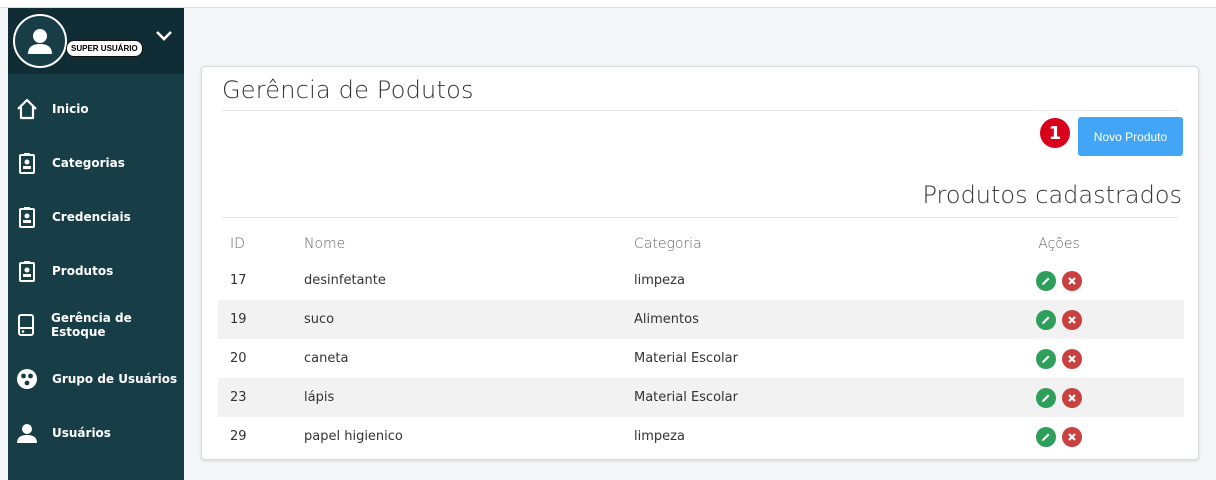 This screenshot has height=480, width=1216. I want to click on sidebar-item-label: Categorias, so click(88, 163).